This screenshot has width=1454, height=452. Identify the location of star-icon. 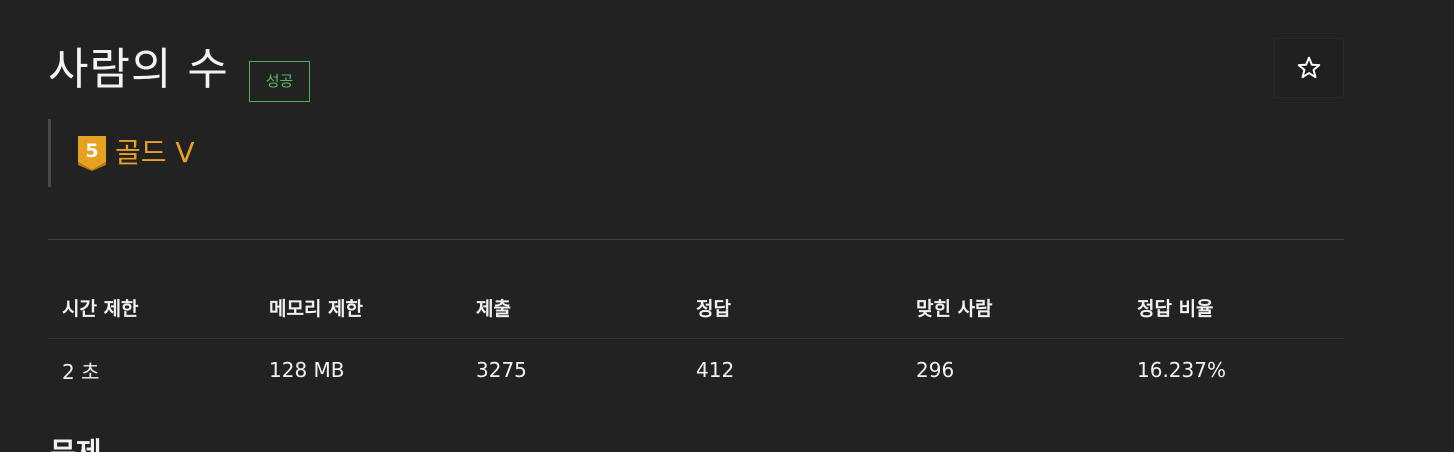
(1309, 67).